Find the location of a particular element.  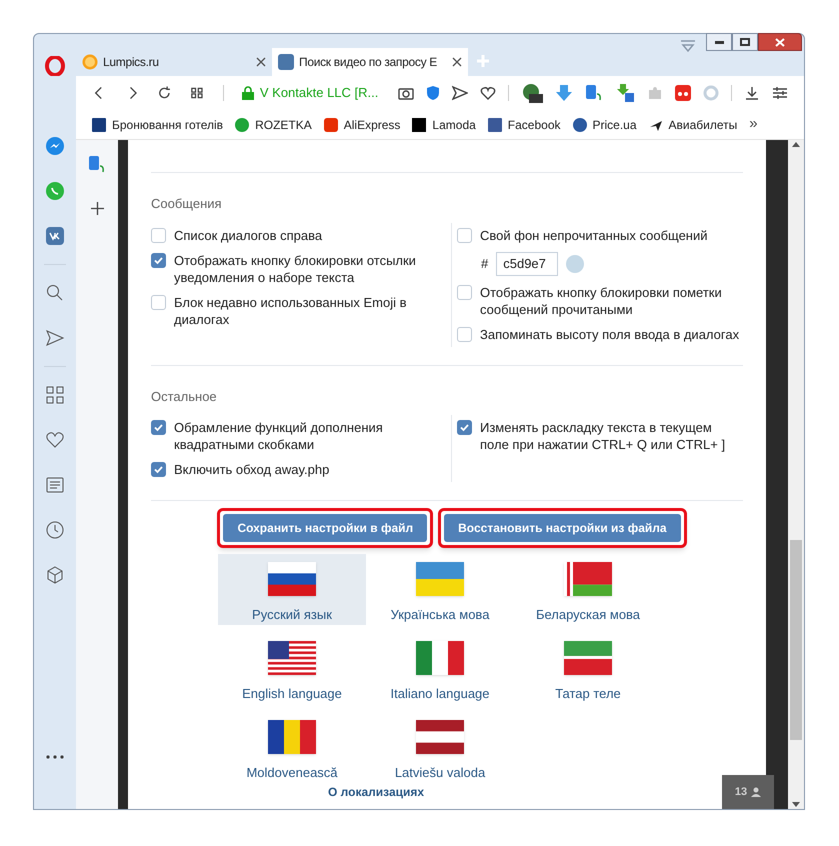

person-icon is located at coordinates (756, 792).